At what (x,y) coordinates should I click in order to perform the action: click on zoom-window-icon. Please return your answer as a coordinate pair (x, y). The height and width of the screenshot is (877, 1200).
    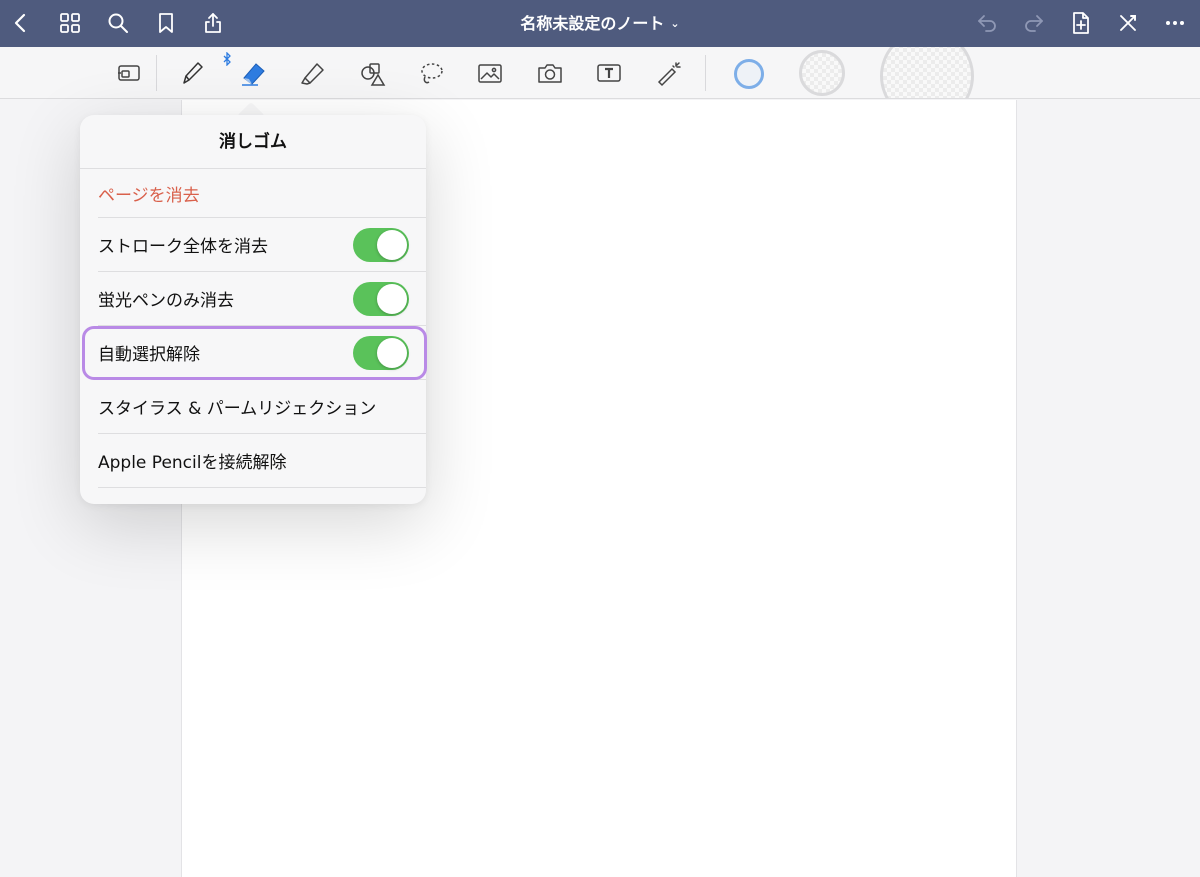
    Looking at the image, I should click on (128, 73).